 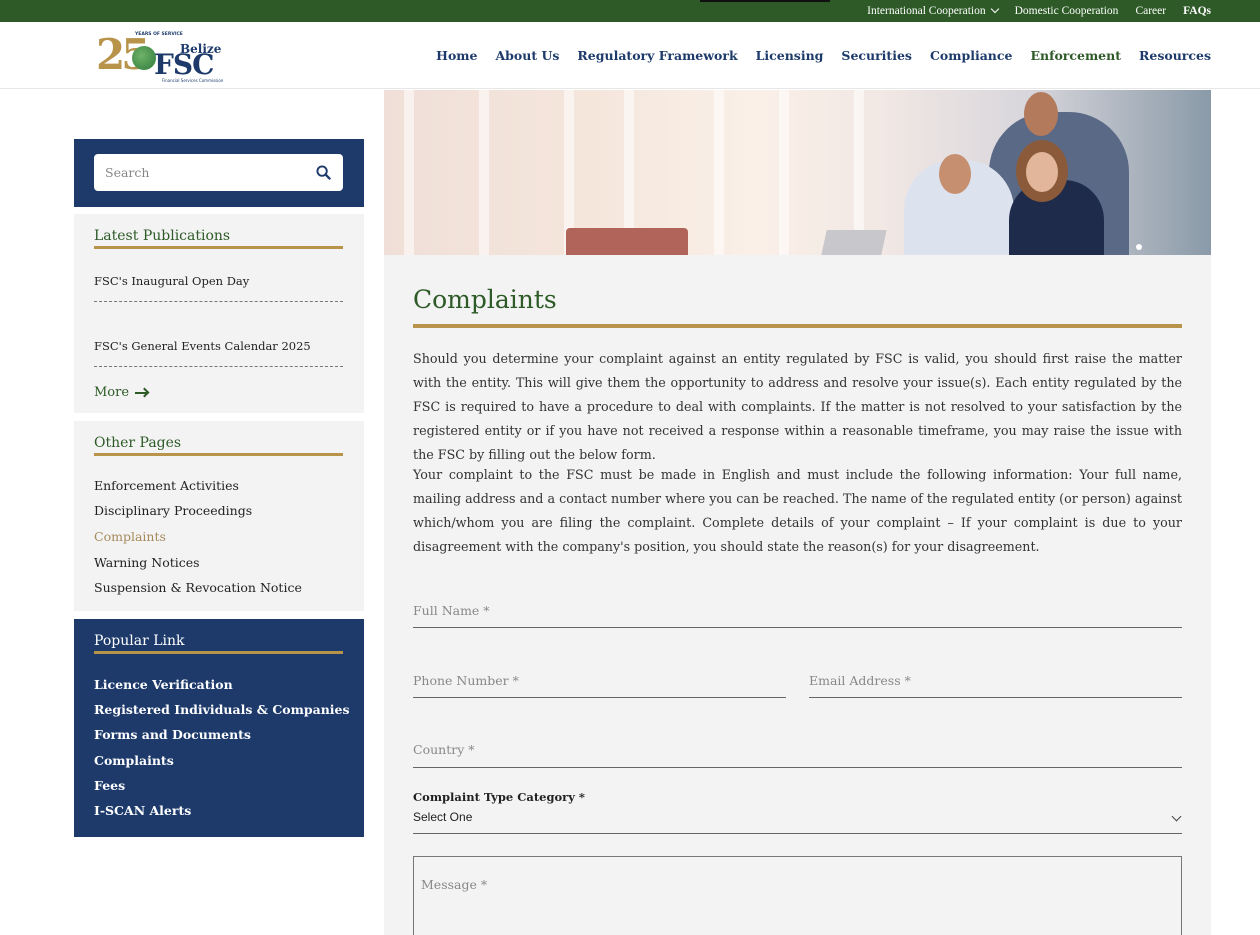 I want to click on country-underline, so click(x=797, y=767).